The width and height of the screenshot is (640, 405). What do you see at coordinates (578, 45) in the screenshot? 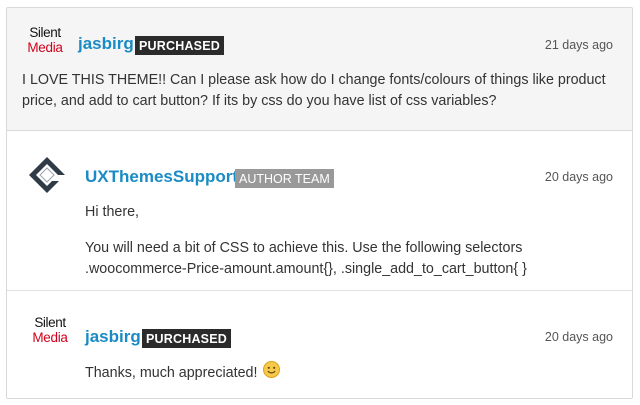
I see `comment-date: 21 days ago` at bounding box center [578, 45].